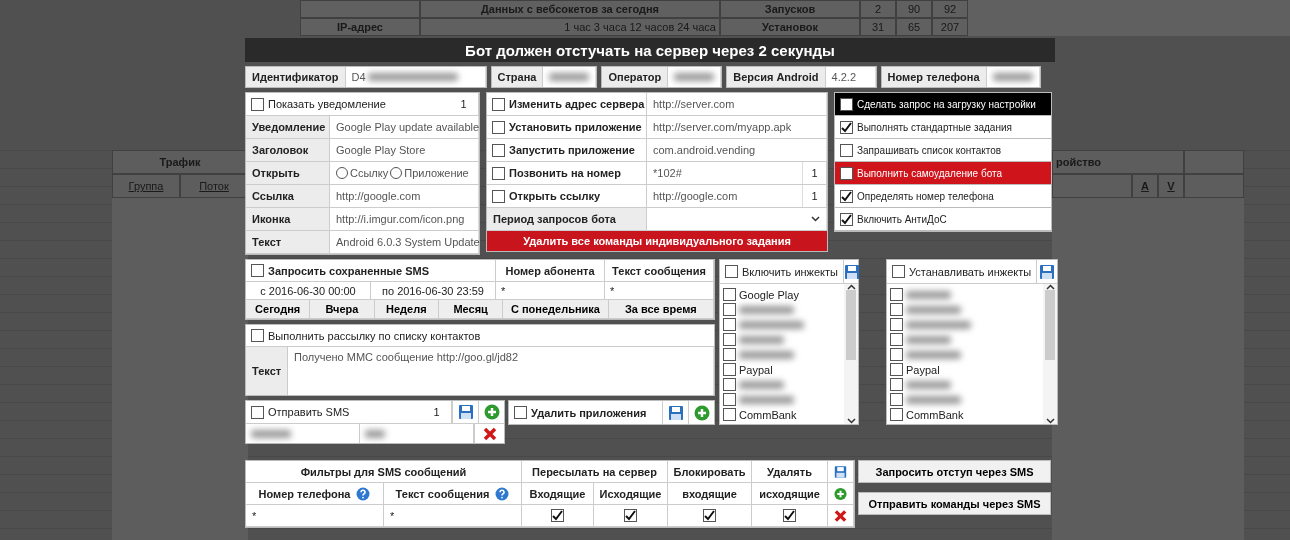  Describe the element at coordinates (595, 472) in the screenshot. I see `column-header: Пересылать на сервер` at that location.